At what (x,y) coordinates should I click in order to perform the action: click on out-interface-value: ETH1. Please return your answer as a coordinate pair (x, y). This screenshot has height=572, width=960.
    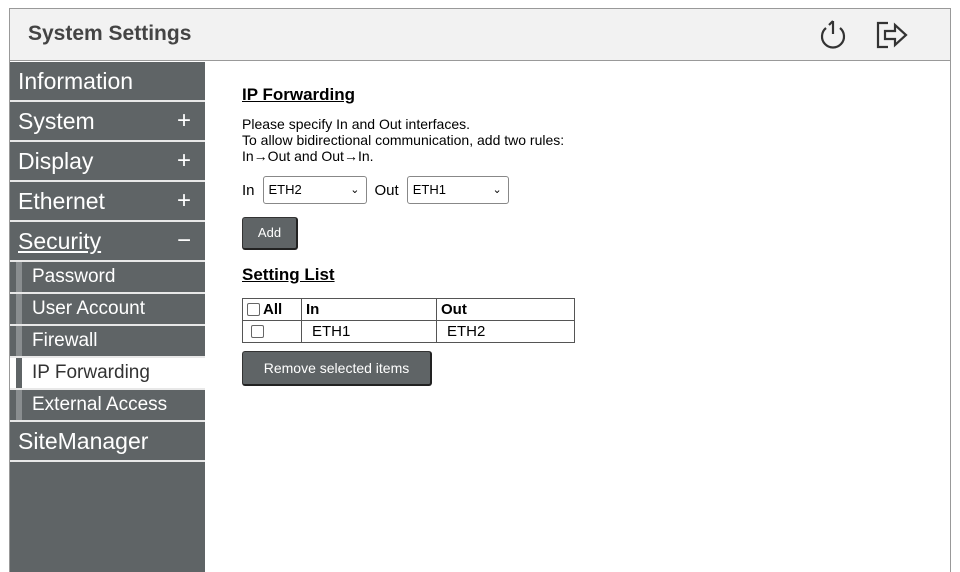
    Looking at the image, I should click on (429, 189).